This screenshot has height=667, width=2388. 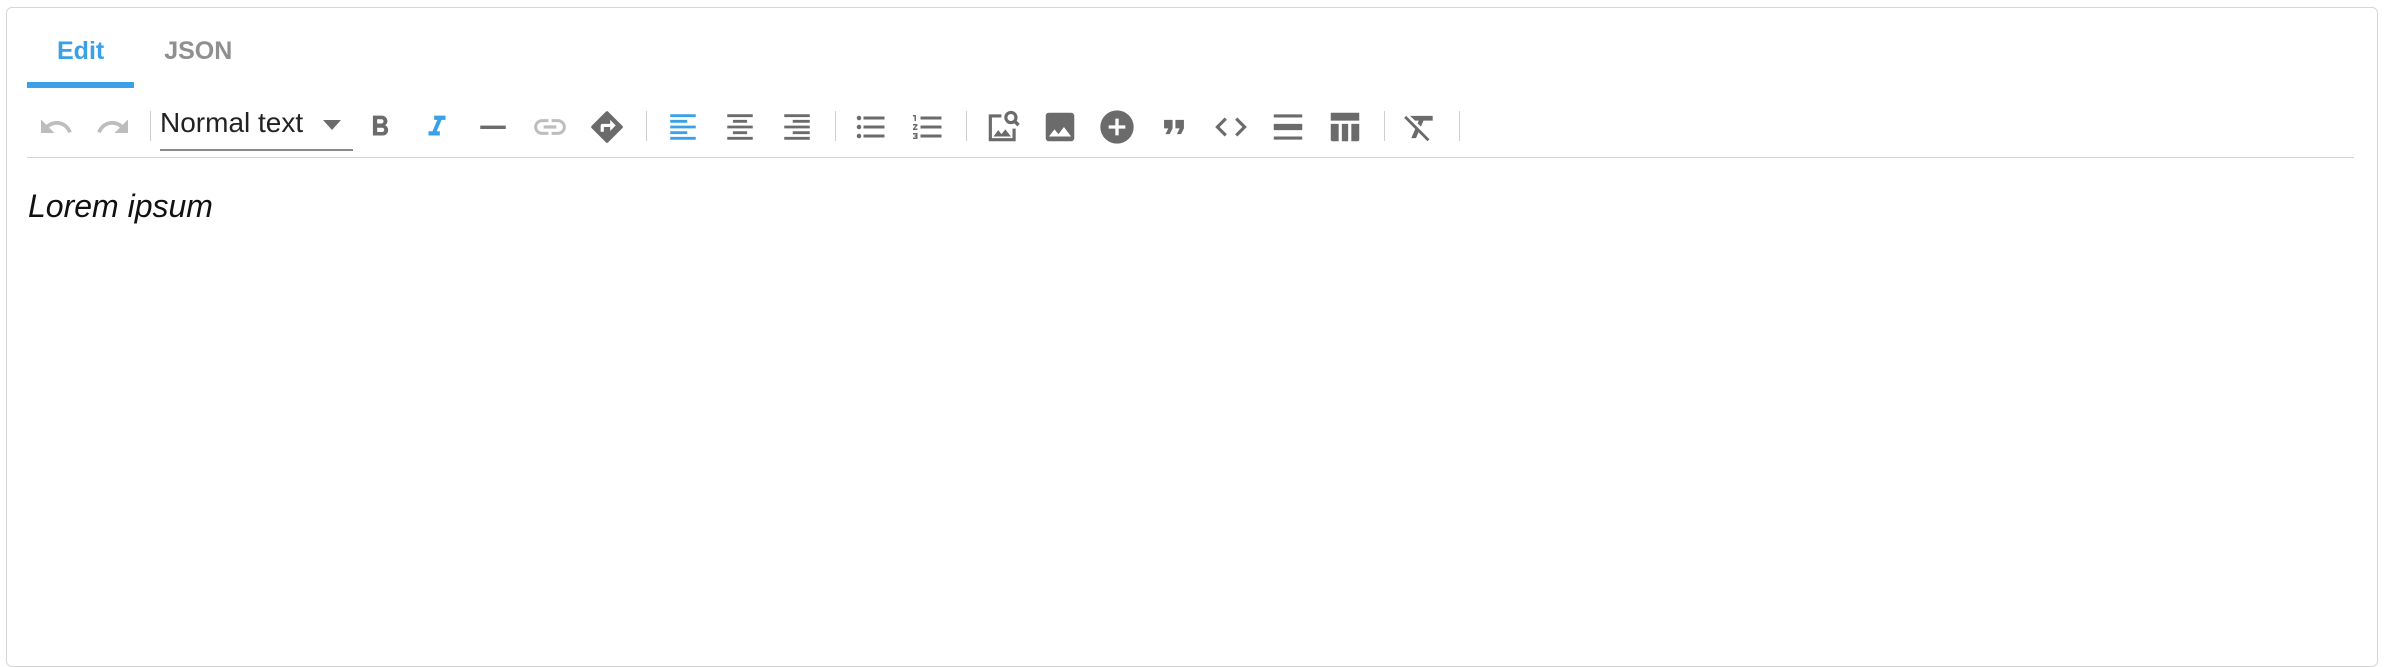 What do you see at coordinates (113, 127) in the screenshot?
I see `redo-icon` at bounding box center [113, 127].